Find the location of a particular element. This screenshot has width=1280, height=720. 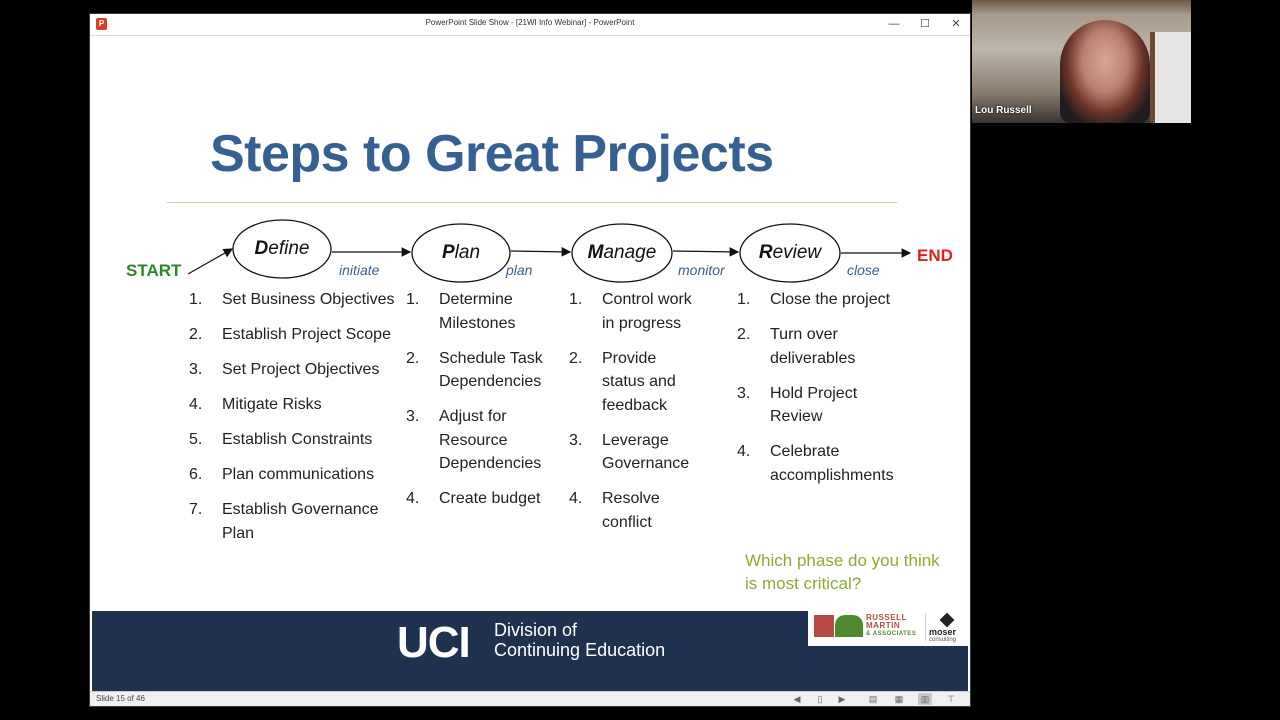

uci-logo: UCI is located at coordinates (434, 642).